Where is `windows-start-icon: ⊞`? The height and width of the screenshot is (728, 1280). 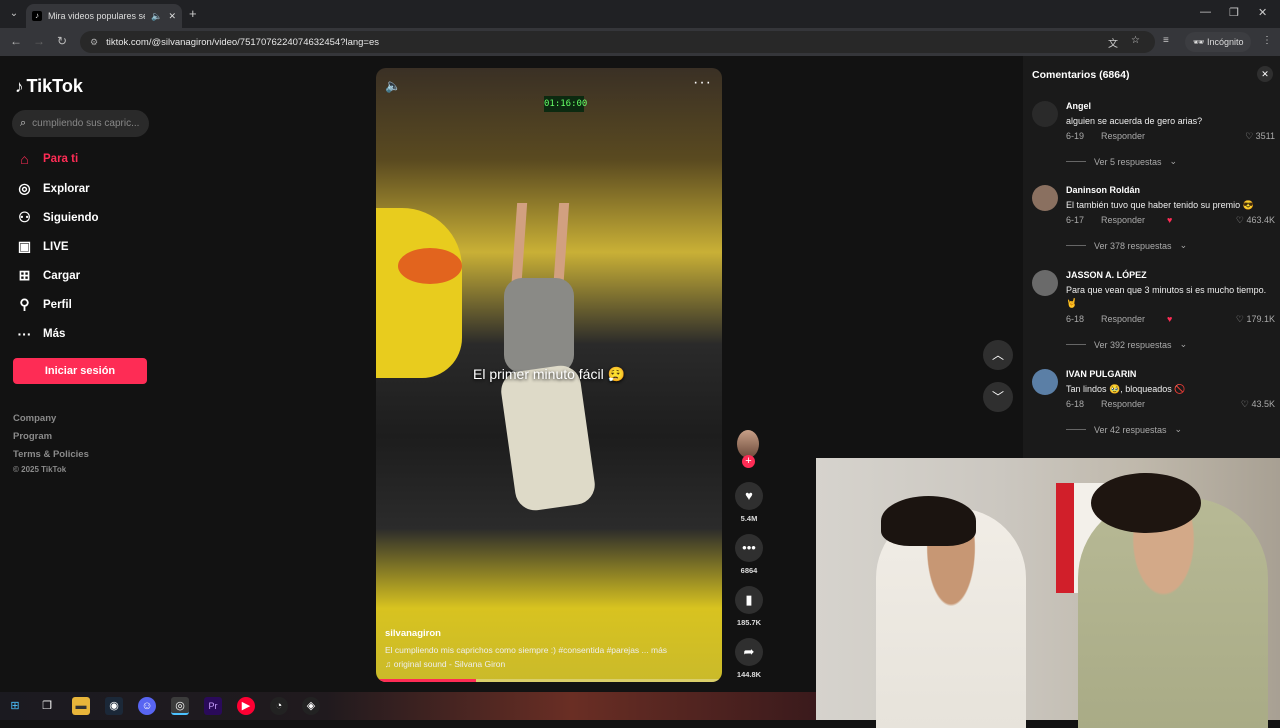
windows-start-icon: ⊞ is located at coordinates (15, 706).